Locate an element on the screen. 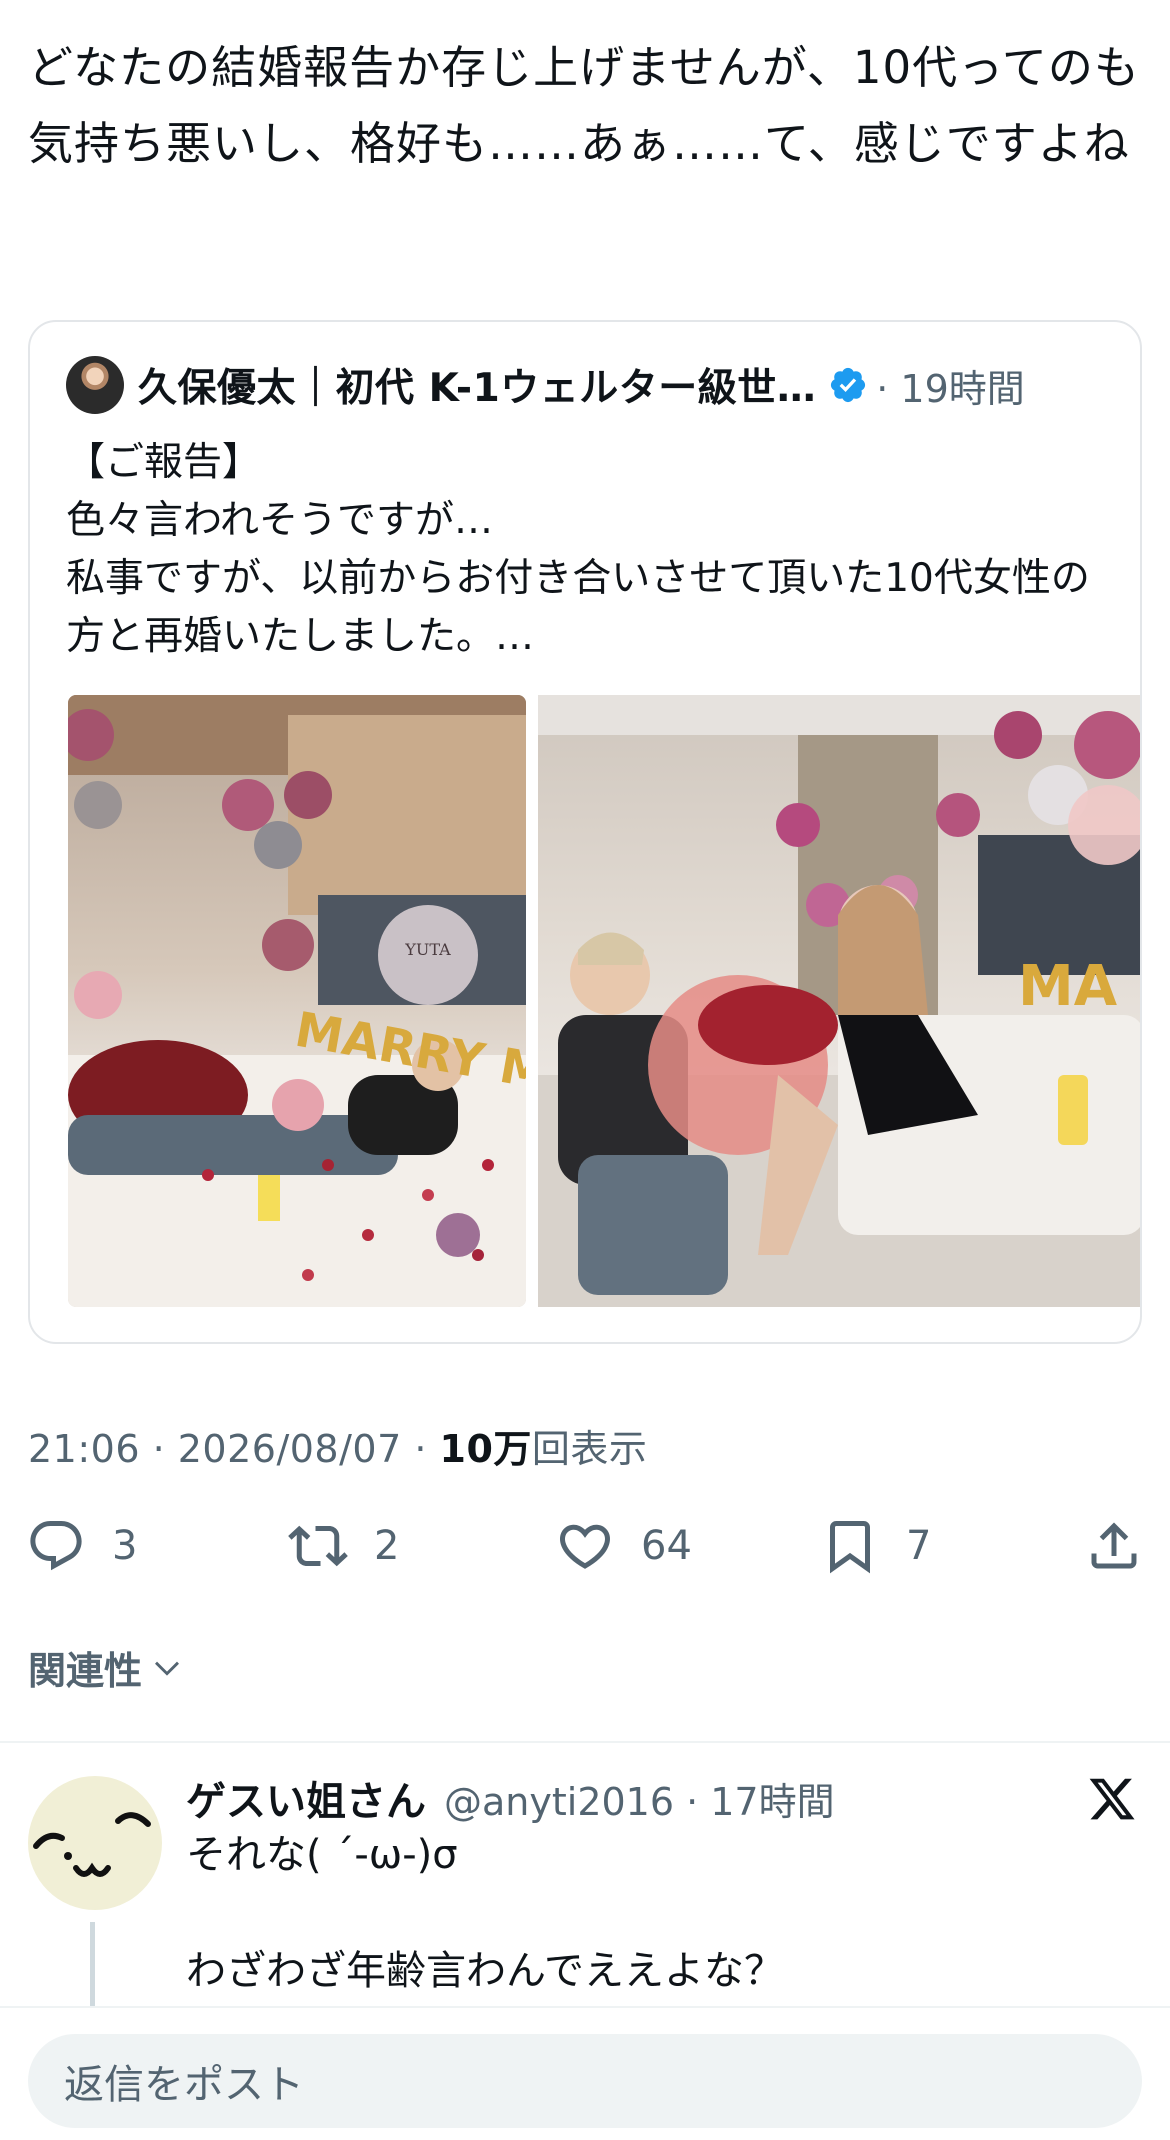  smiley-avatar-drawing is located at coordinates (92, 1844).